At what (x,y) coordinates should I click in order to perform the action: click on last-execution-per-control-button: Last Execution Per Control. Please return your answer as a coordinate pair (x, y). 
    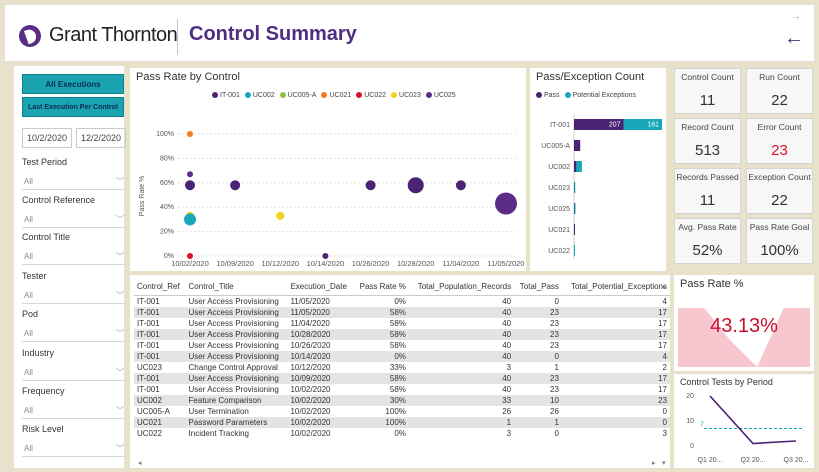
    Looking at the image, I should click on (73, 107).